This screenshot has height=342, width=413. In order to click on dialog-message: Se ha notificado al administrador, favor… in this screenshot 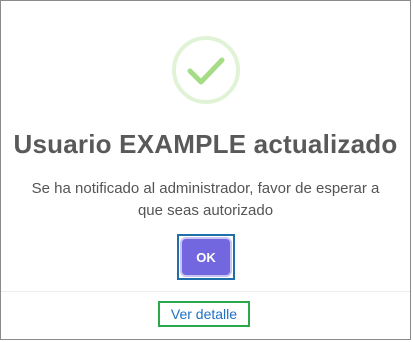, I will do `click(205, 199)`.